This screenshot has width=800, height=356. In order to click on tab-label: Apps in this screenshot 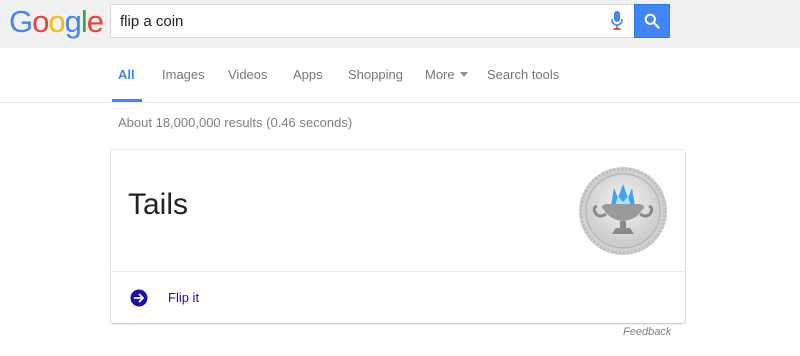, I will do `click(308, 74)`.